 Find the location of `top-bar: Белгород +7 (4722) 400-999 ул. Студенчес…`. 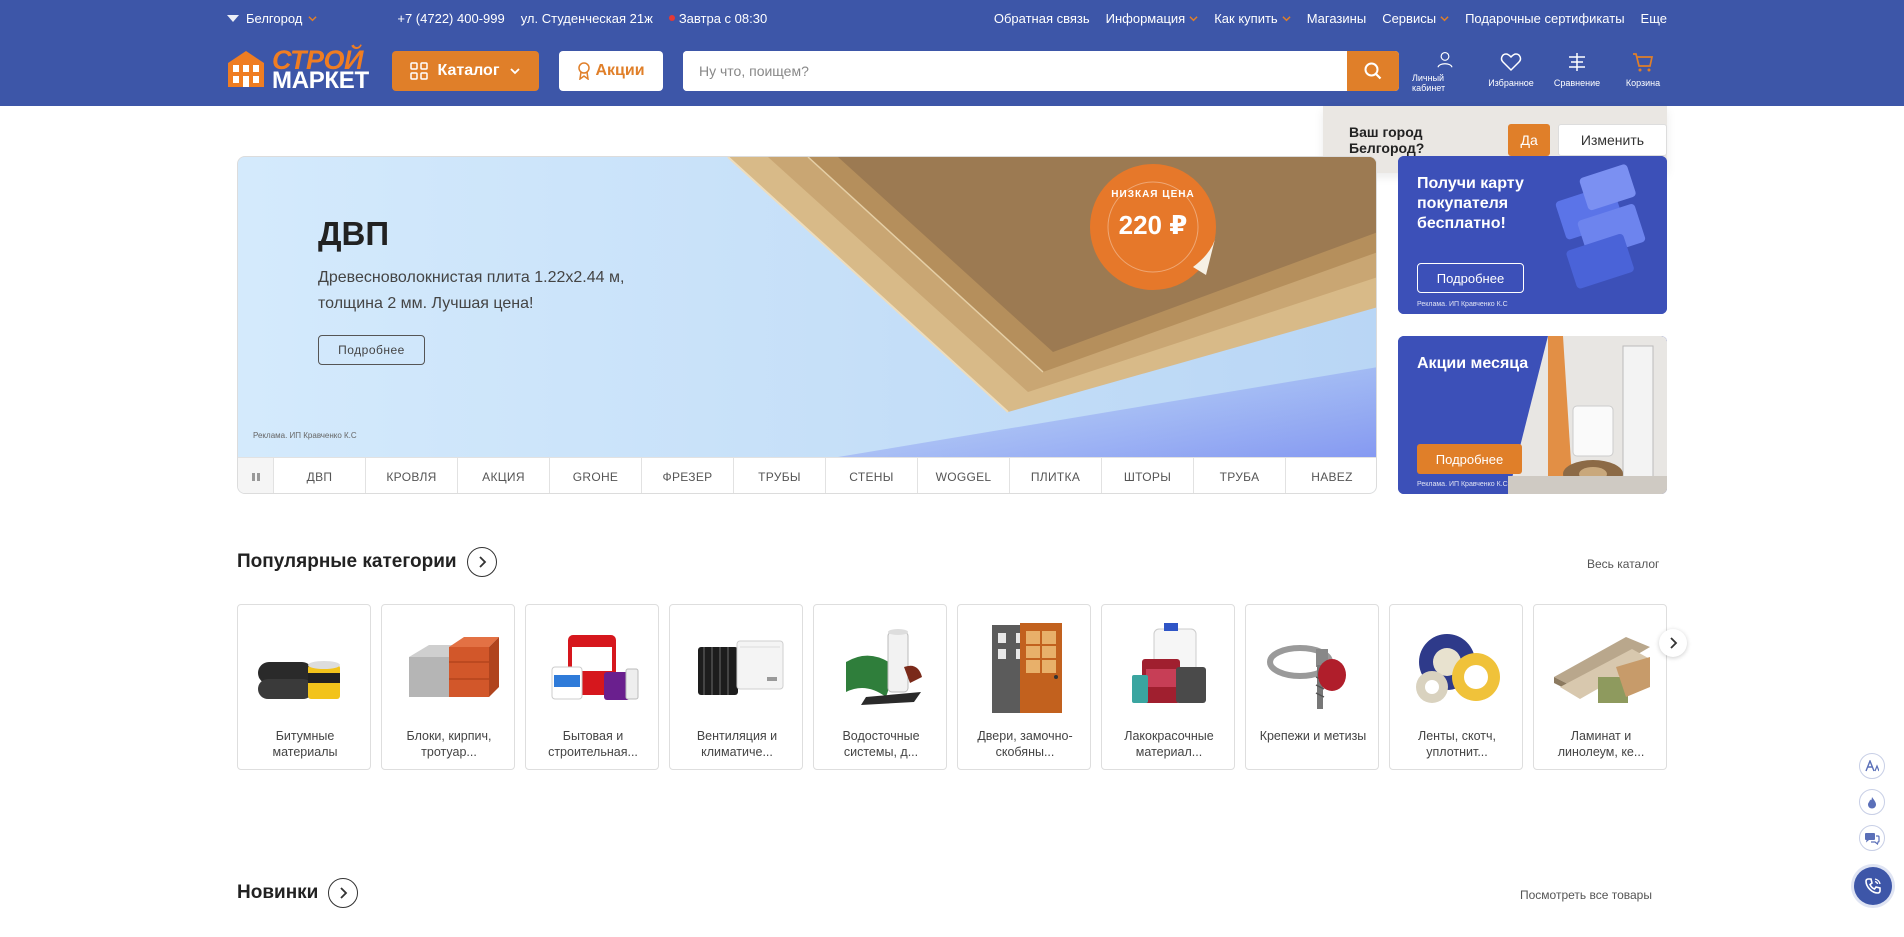

top-bar: Белгород +7 (4722) 400-999 ул. Студенчес… is located at coordinates (952, 18).